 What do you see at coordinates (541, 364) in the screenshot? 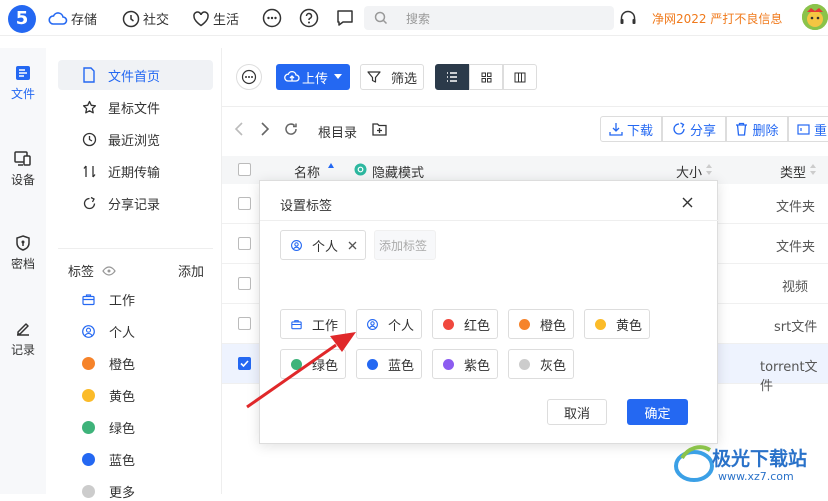
I see `tag-option-gray: 灰色` at bounding box center [541, 364].